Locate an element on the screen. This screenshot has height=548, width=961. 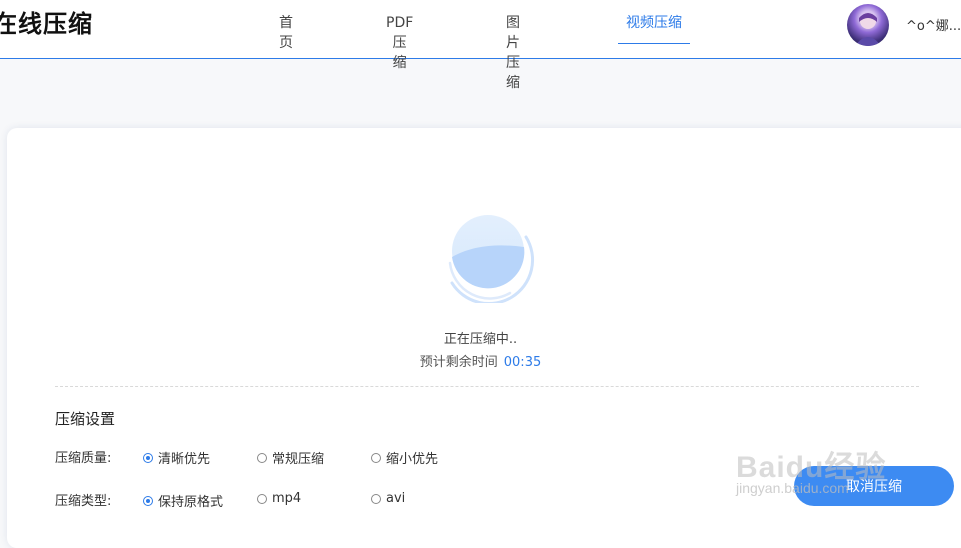
baidu-watermark-url: jingyan.baidu.com is located at coordinates (792, 488).